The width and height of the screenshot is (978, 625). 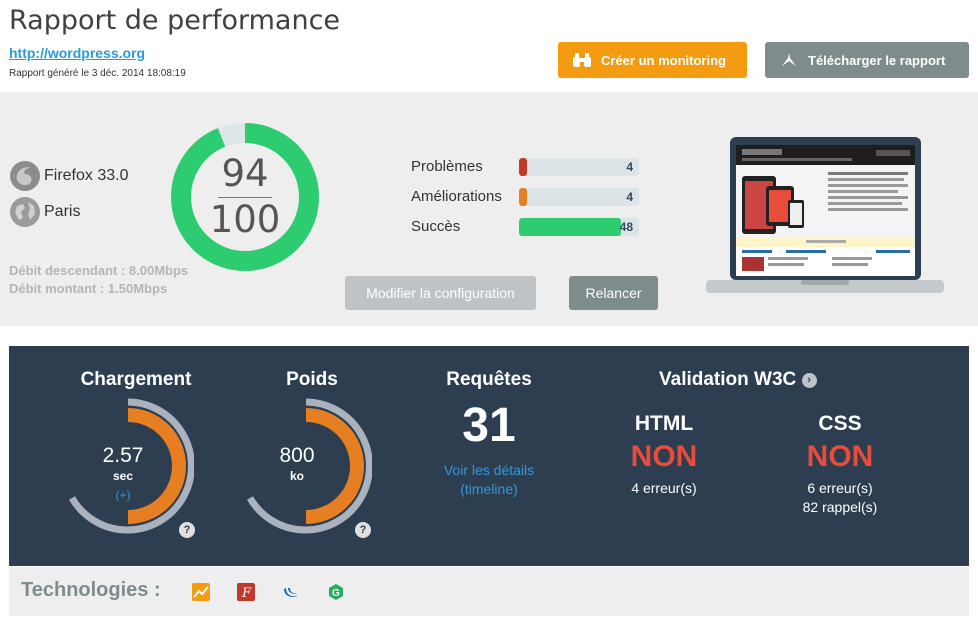 I want to click on download-report-label: Télécharger le rapport, so click(x=877, y=60).